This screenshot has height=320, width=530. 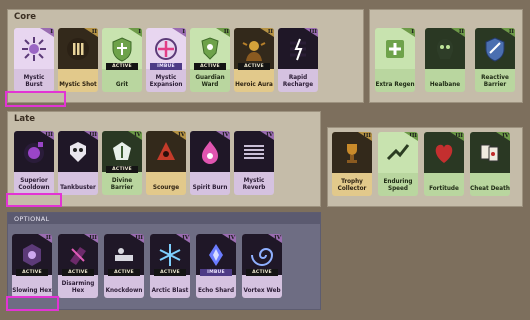 I want to click on item-card-extra-regen: I Extra Regen, so click(x=395, y=60).